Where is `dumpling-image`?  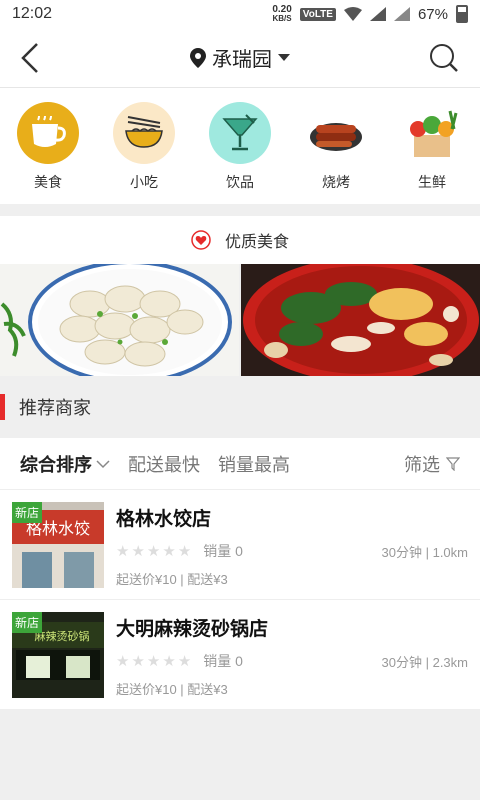 dumpling-image is located at coordinates (116, 320).